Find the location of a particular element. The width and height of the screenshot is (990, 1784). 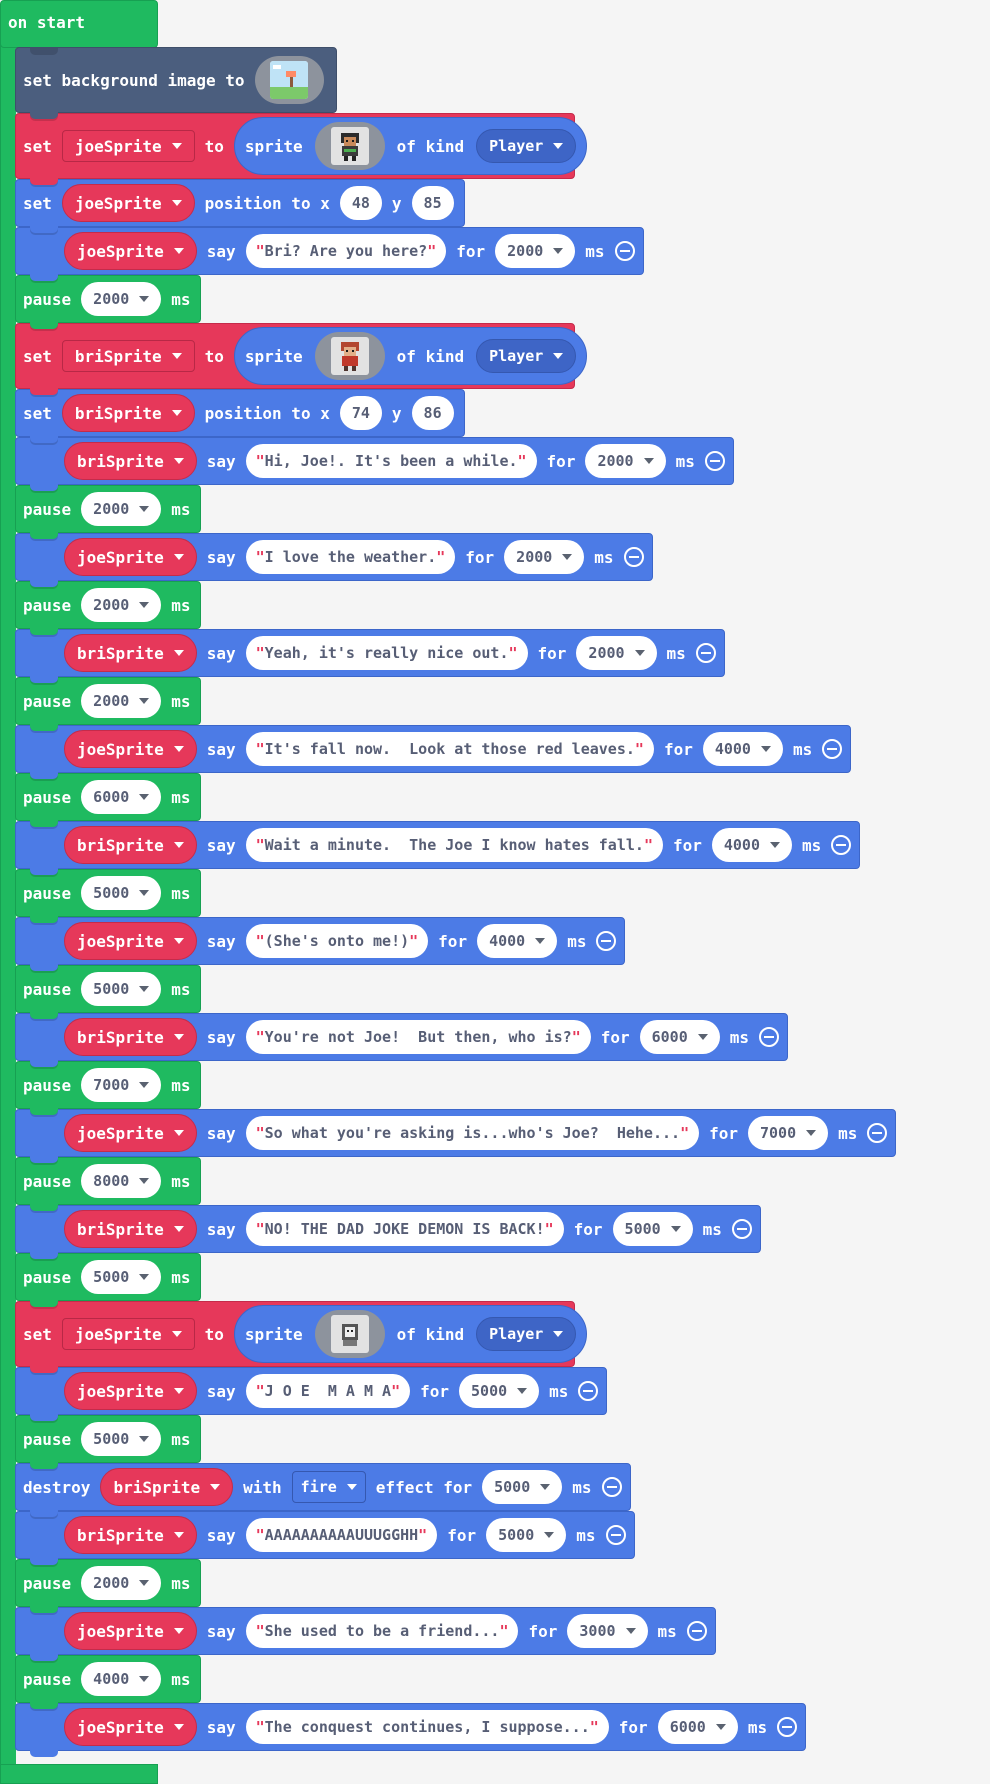

duration-dropdown: 4000 is located at coordinates (751, 845).